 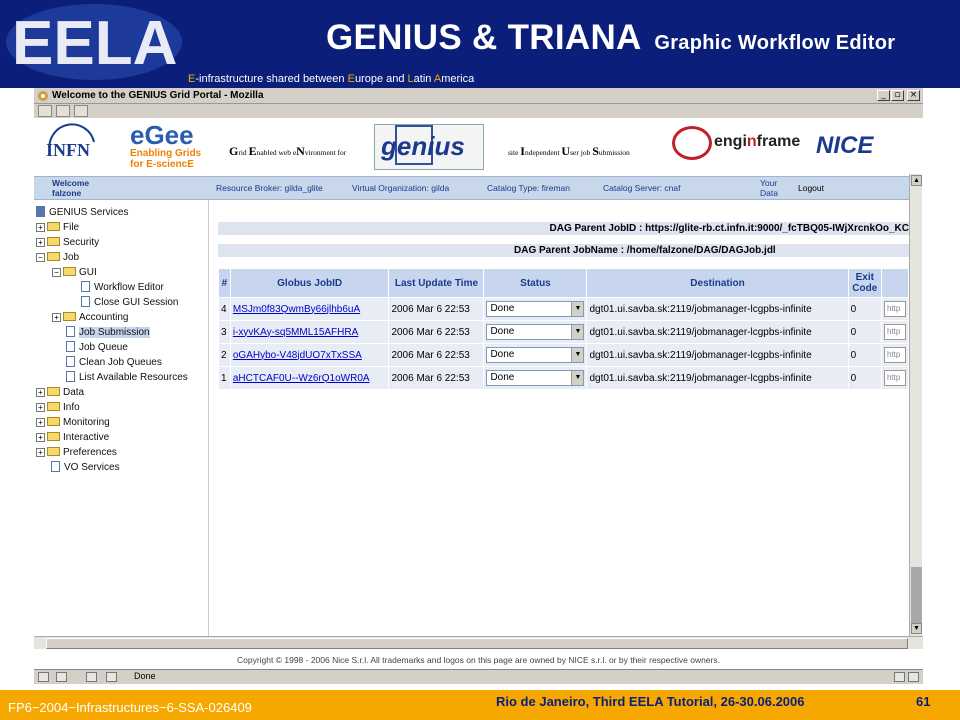 I want to click on tree-item-gui: − GUI, so click(x=74, y=273).